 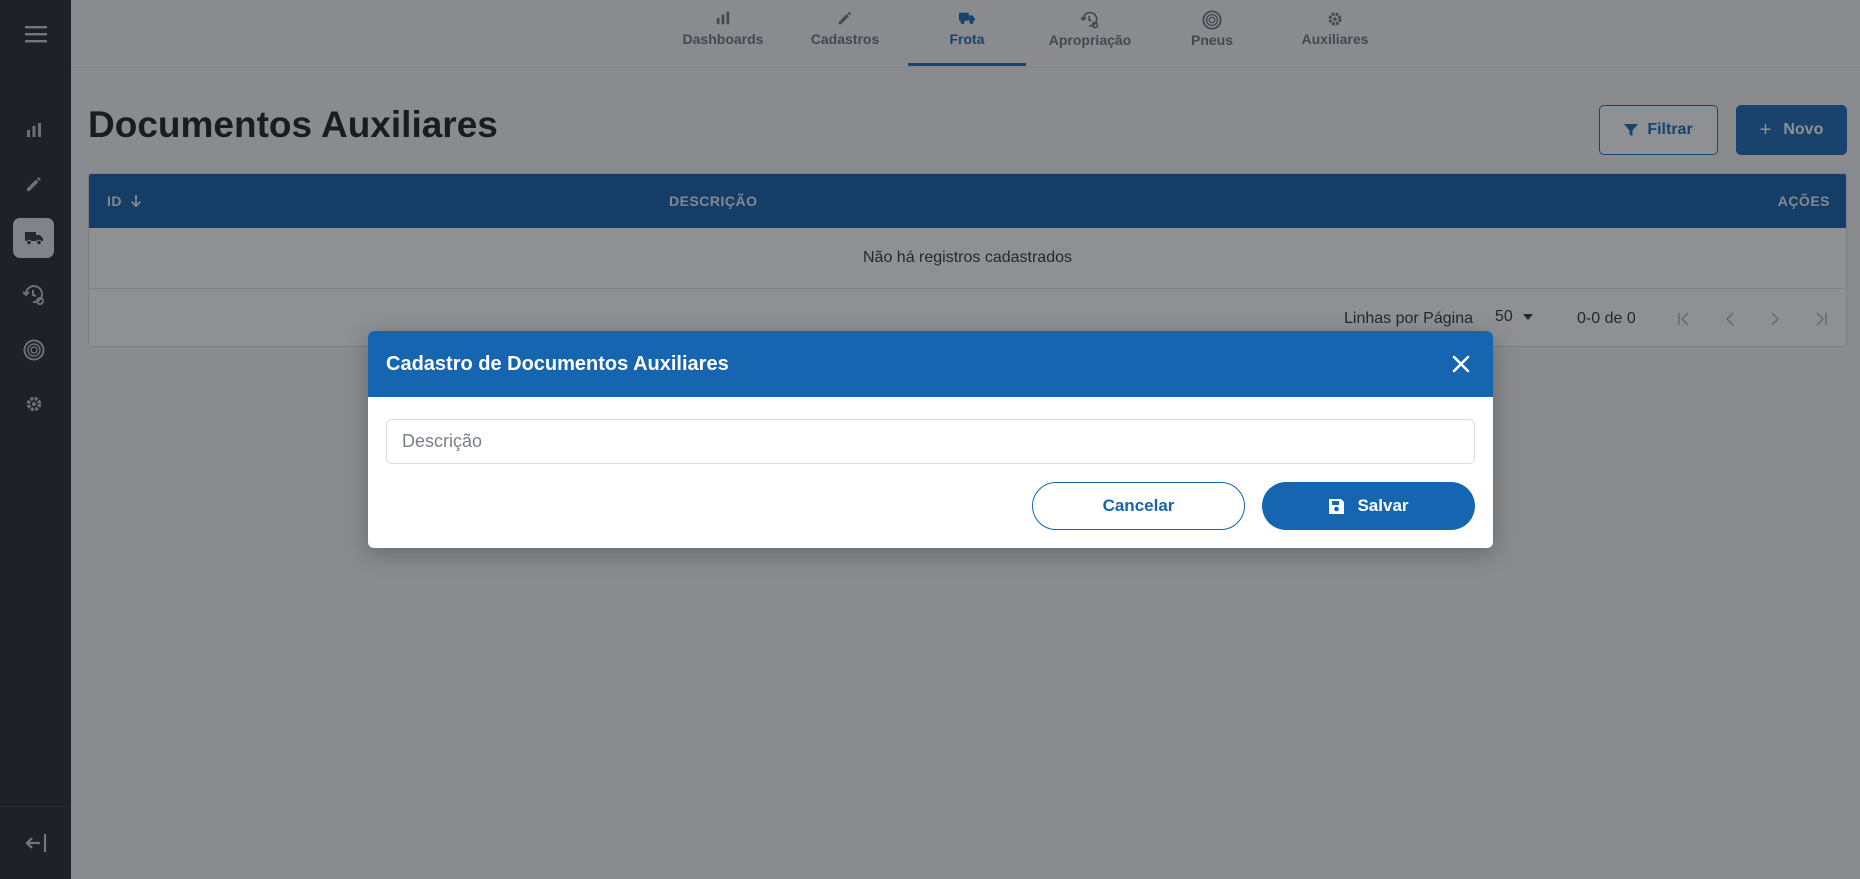 What do you see at coordinates (1383, 505) in the screenshot?
I see `save-button-label: Salvar` at bounding box center [1383, 505].